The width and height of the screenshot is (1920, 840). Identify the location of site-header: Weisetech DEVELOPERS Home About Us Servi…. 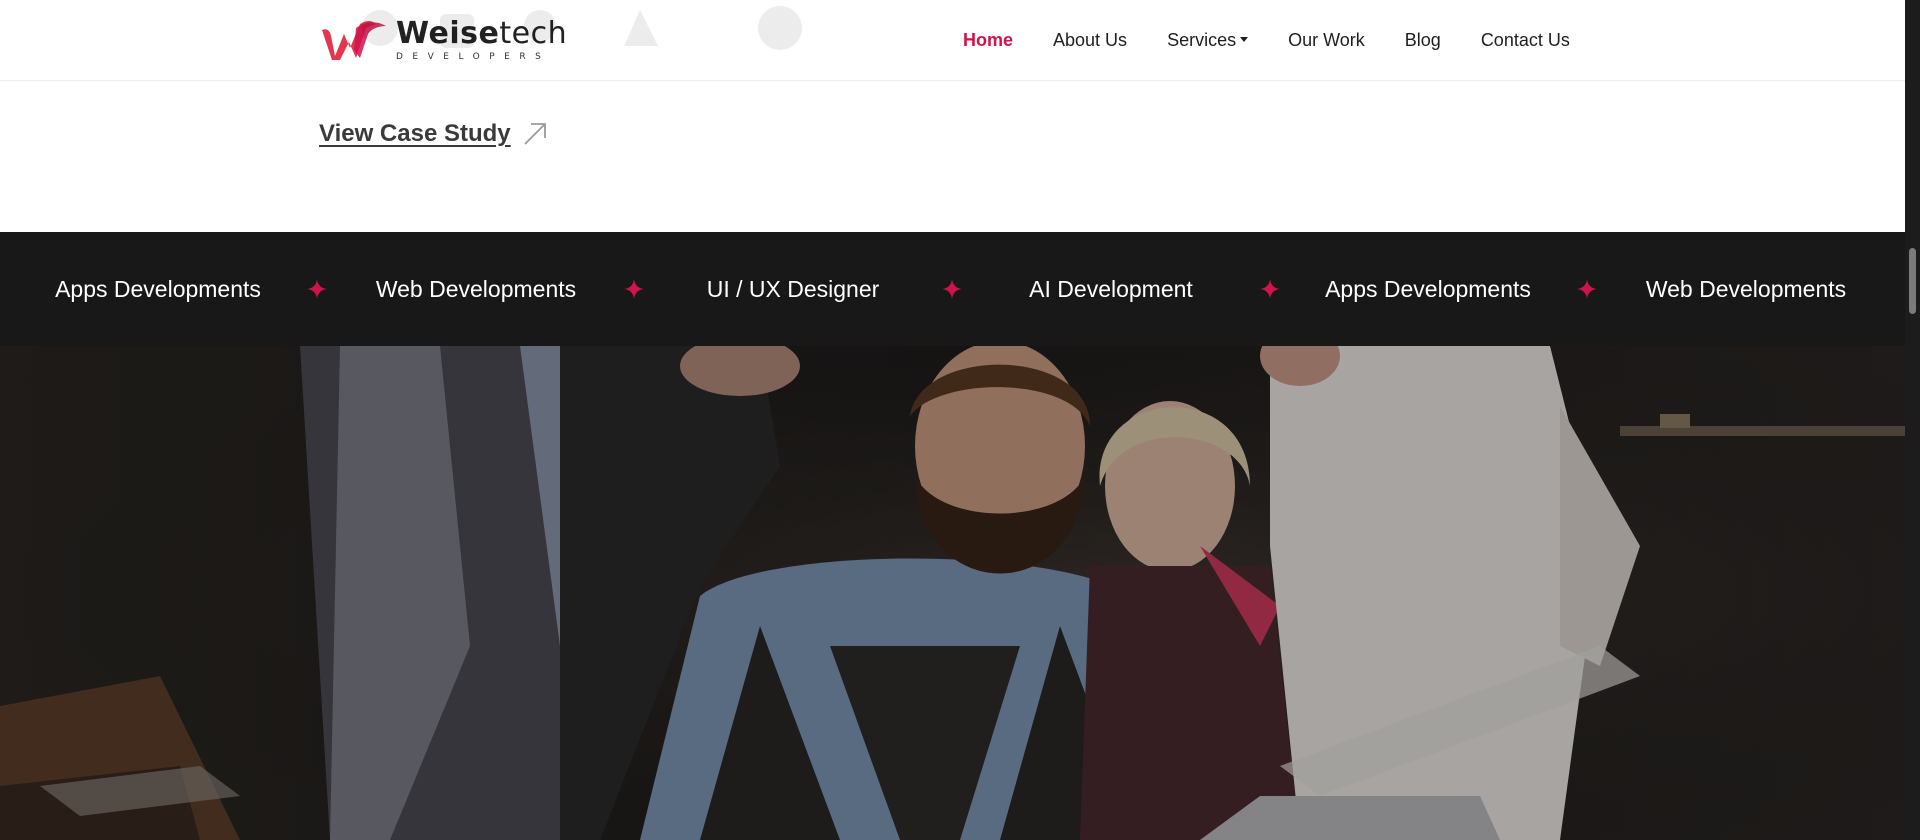
(952, 40).